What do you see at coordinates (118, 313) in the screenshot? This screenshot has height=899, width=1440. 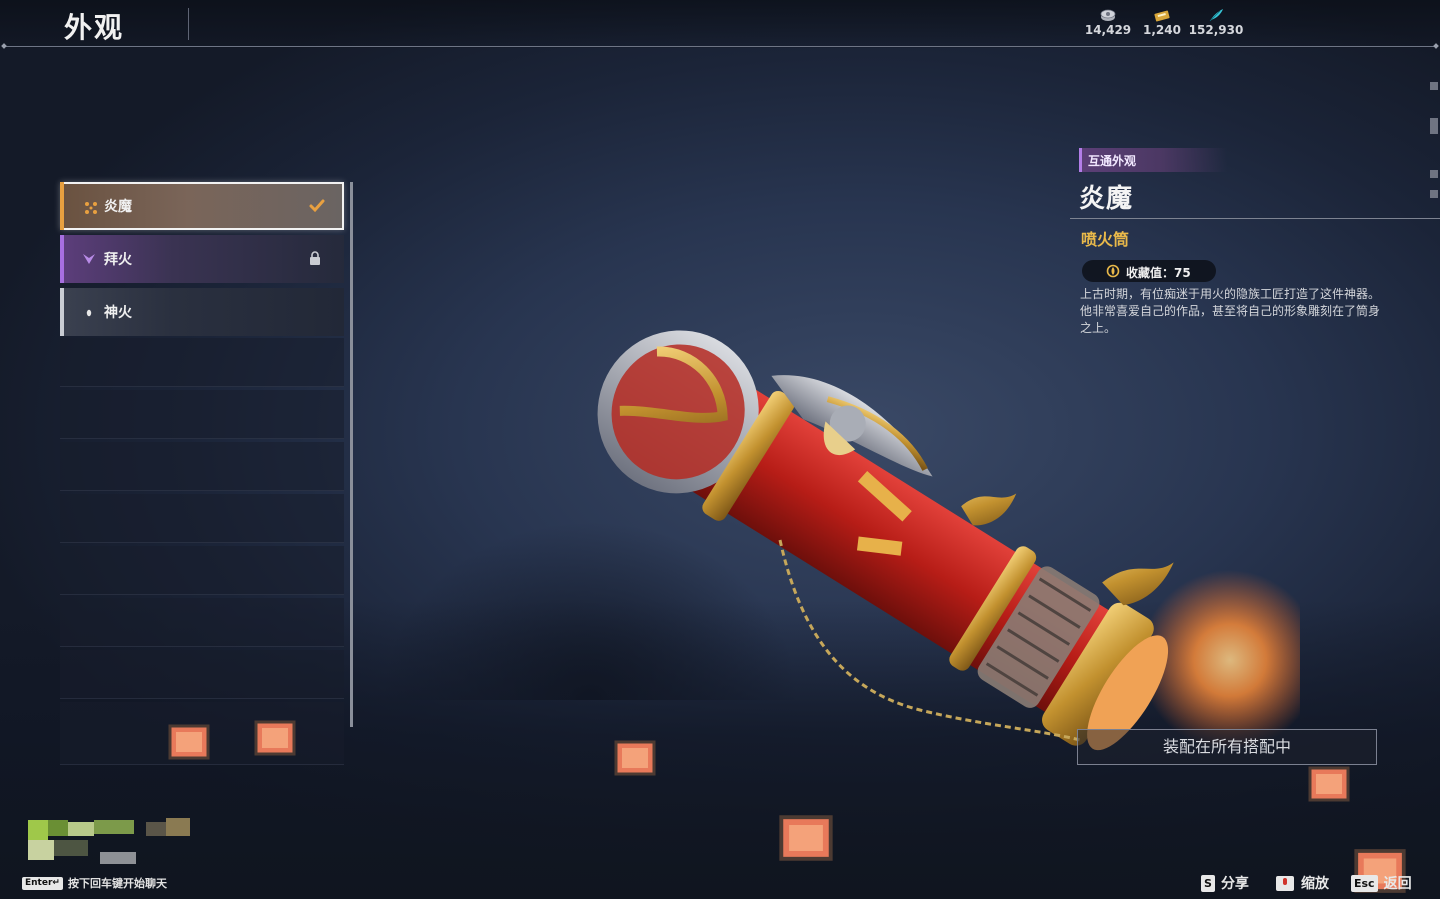 I see `skin-item-label: 神火` at bounding box center [118, 313].